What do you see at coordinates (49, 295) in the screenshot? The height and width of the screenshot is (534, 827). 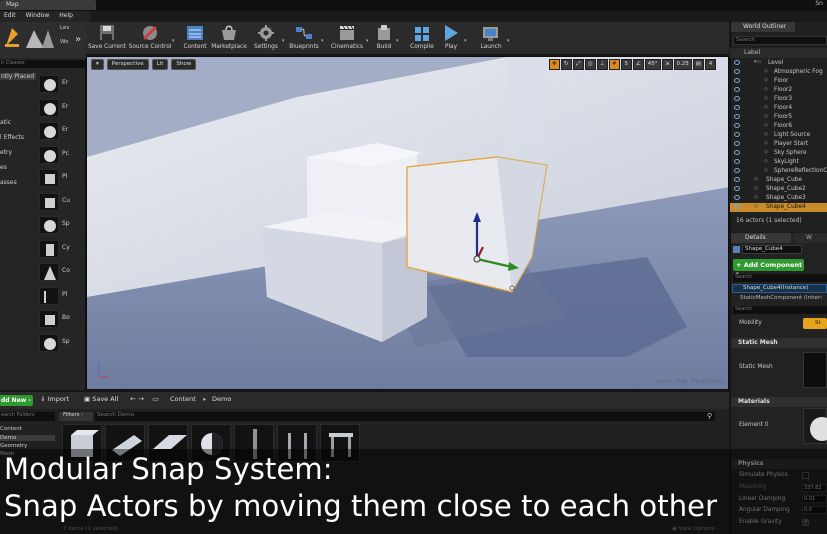 I see `plane-asset-icon` at bounding box center [49, 295].